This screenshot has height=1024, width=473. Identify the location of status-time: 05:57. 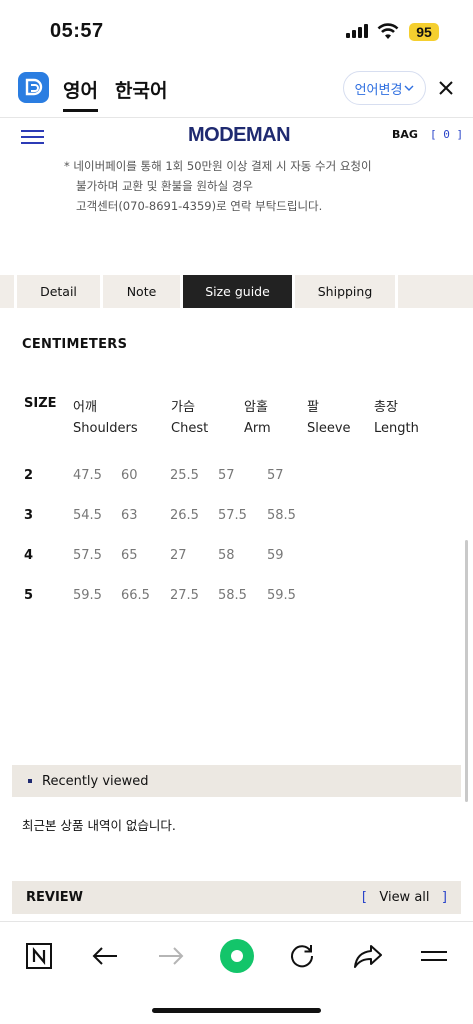
(77, 31).